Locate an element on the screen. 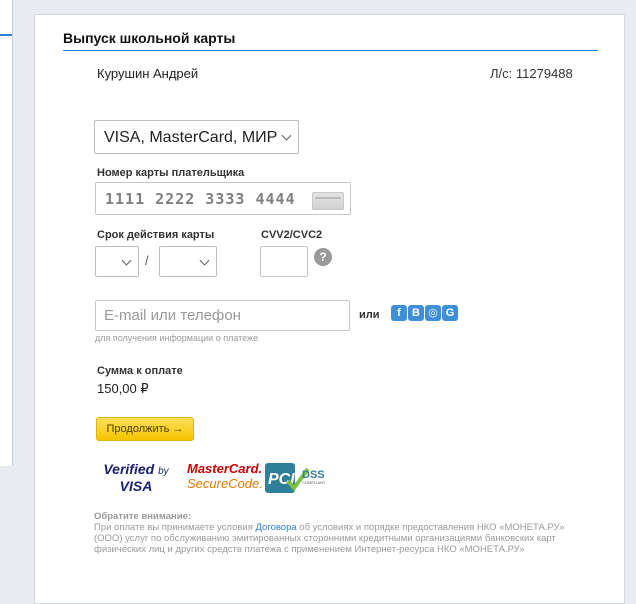 The height and width of the screenshot is (604, 636). odnoklassniki-icon: ◎ is located at coordinates (433, 313).